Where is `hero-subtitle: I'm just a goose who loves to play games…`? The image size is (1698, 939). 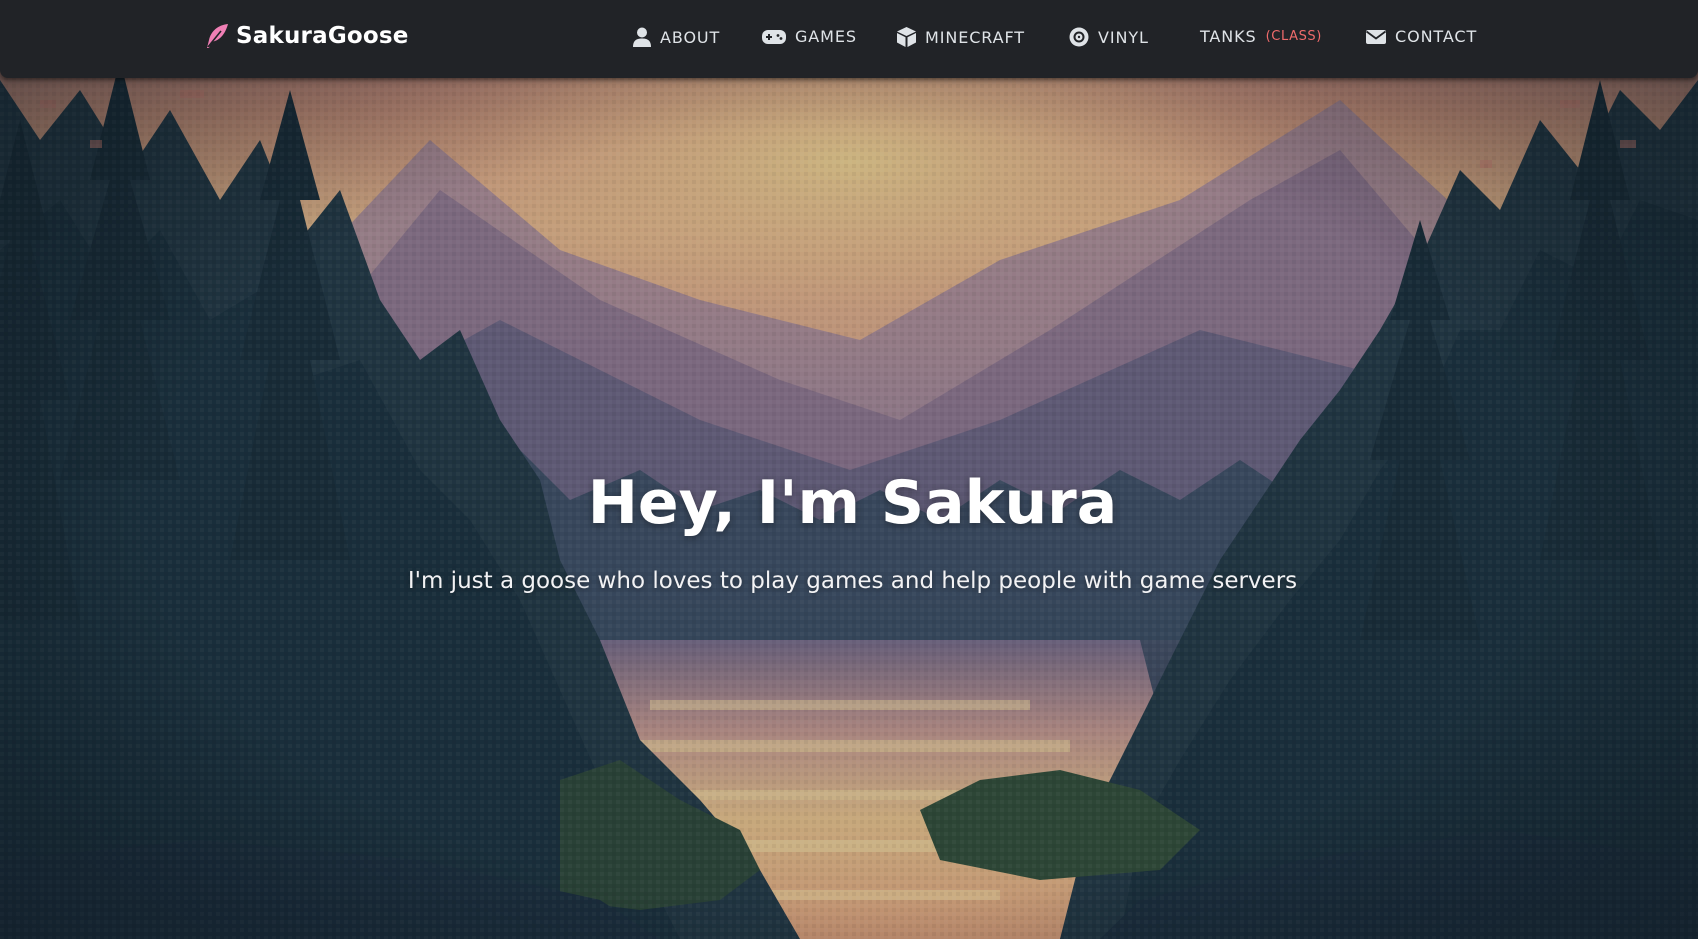
hero-subtitle: I'm just a goose who loves to play games… is located at coordinates (852, 581).